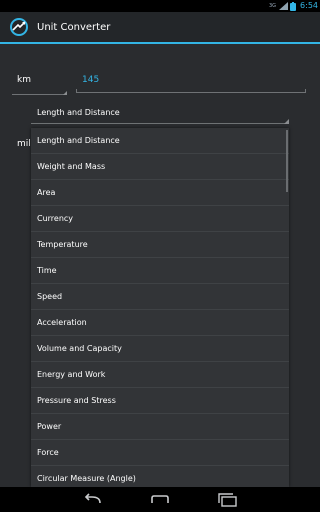 The height and width of the screenshot is (512, 320). Describe the element at coordinates (160, 271) in the screenshot. I see `dropdown-item-time: Time` at that location.